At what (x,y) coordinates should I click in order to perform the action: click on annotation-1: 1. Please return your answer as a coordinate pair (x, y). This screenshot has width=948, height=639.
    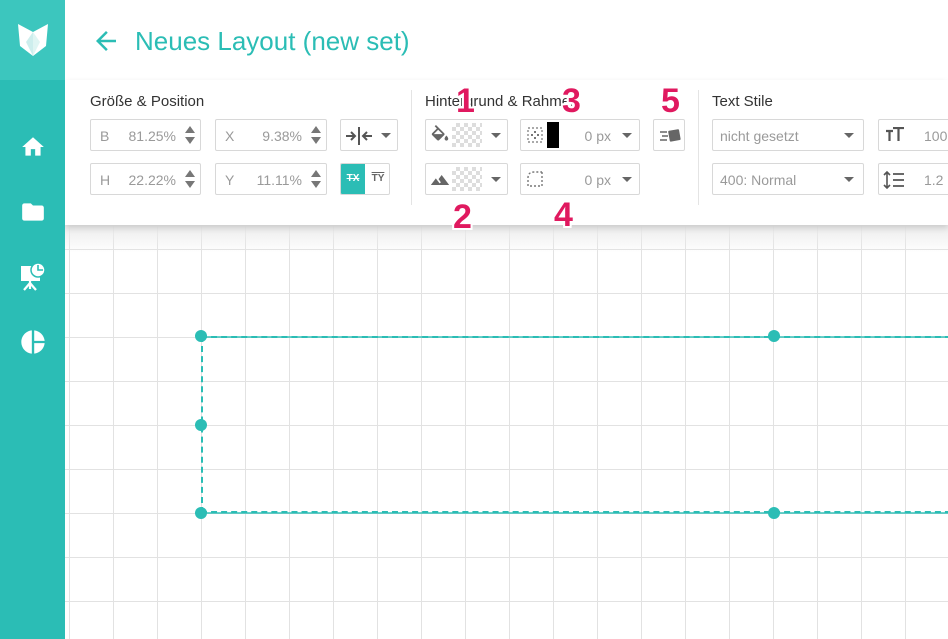
    Looking at the image, I should click on (465, 101).